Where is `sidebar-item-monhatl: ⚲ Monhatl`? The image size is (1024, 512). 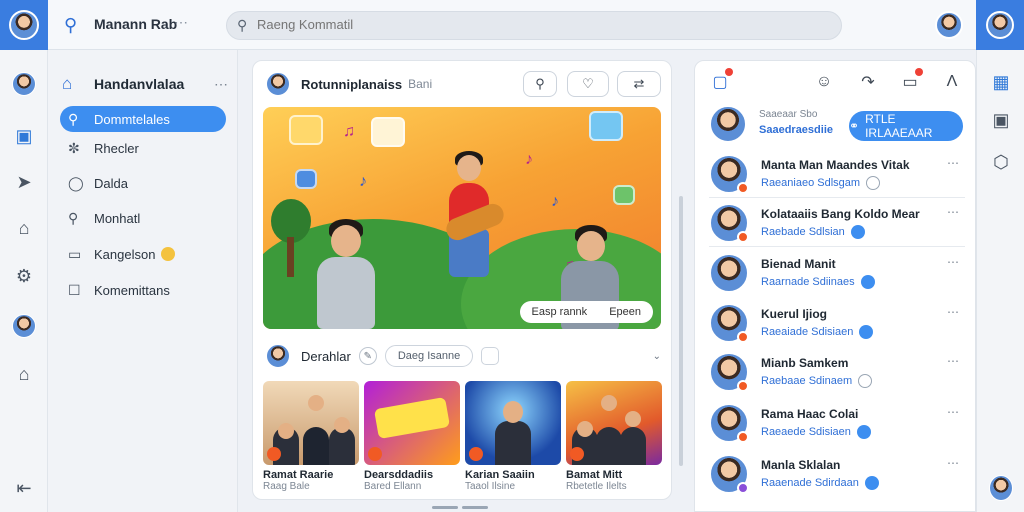
sidebar-item-monhatl: ⚲ Monhatl is located at coordinates (143, 218).